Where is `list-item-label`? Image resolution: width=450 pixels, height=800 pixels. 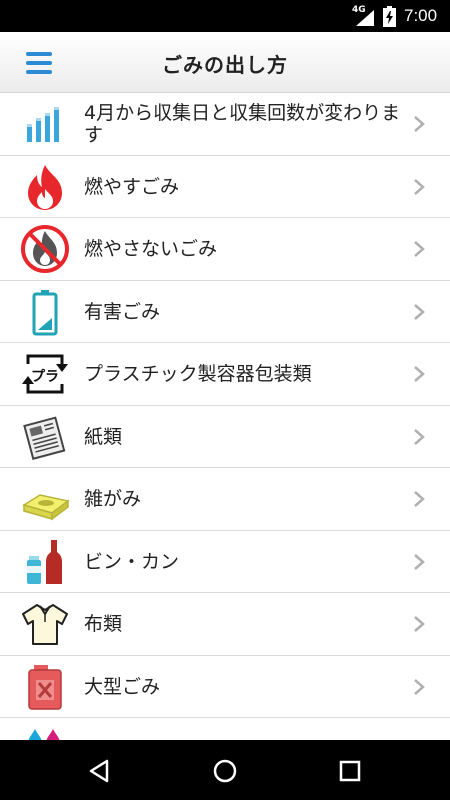 list-item-label is located at coordinates (244, 729).